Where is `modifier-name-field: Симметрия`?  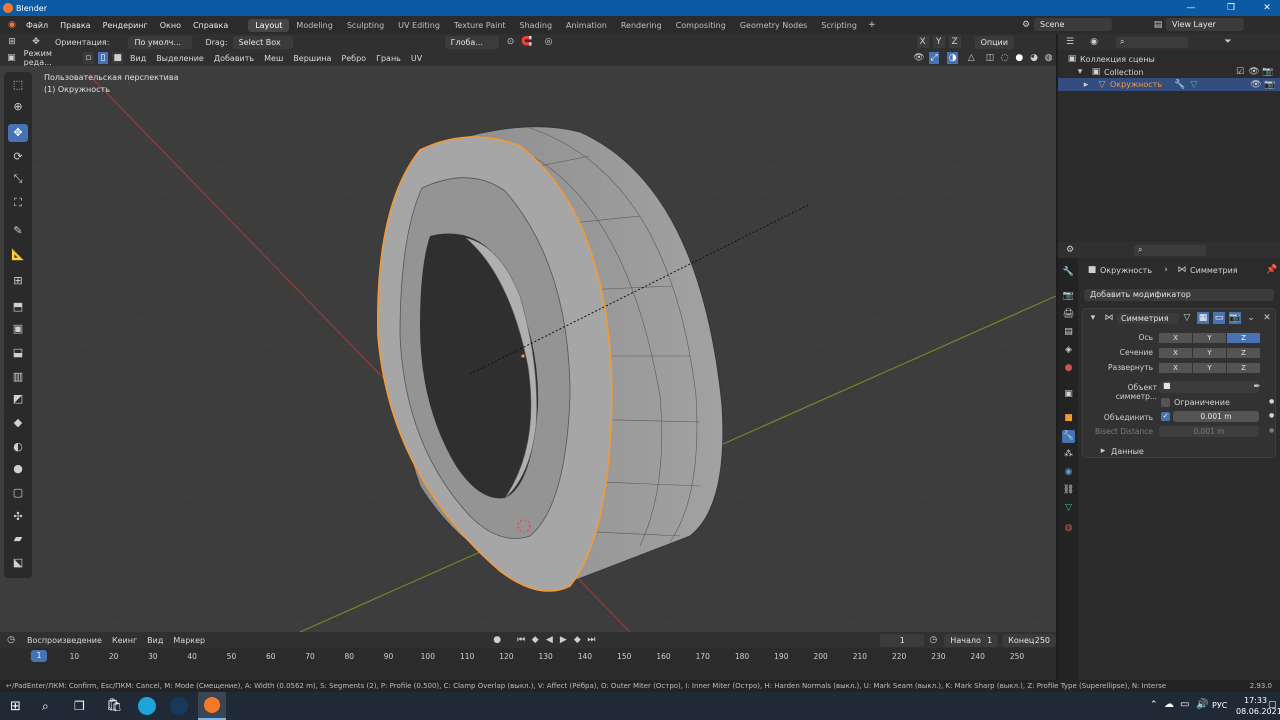
modifier-name-field: Симметрия is located at coordinates (1148, 318).